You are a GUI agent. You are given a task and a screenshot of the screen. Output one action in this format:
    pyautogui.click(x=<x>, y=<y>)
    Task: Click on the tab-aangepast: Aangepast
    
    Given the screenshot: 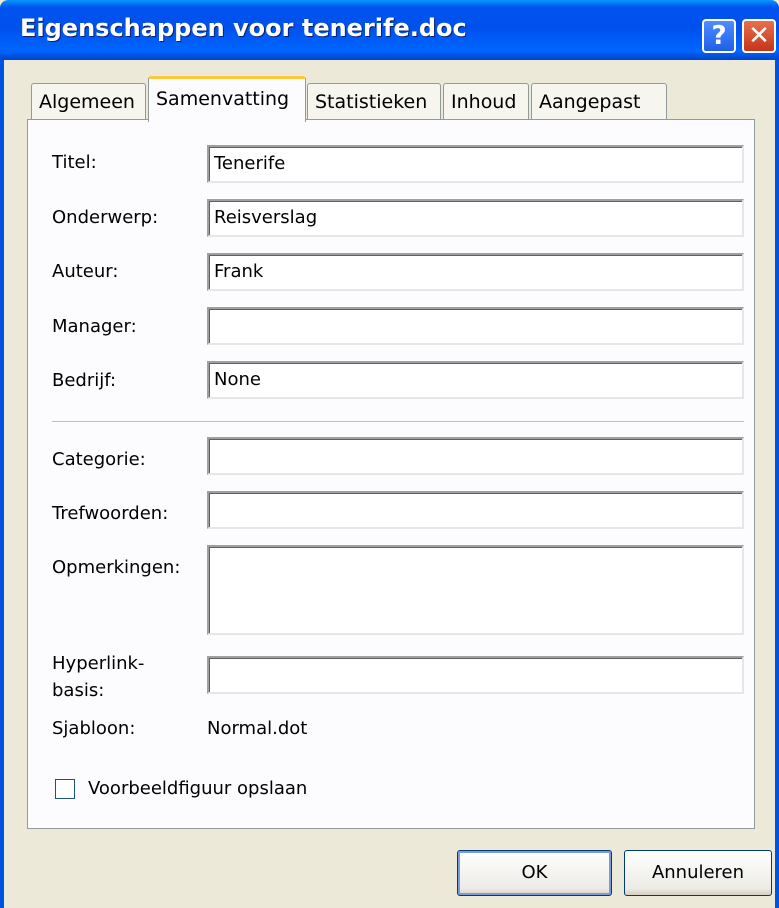 What is the action you would take?
    pyautogui.click(x=599, y=101)
    